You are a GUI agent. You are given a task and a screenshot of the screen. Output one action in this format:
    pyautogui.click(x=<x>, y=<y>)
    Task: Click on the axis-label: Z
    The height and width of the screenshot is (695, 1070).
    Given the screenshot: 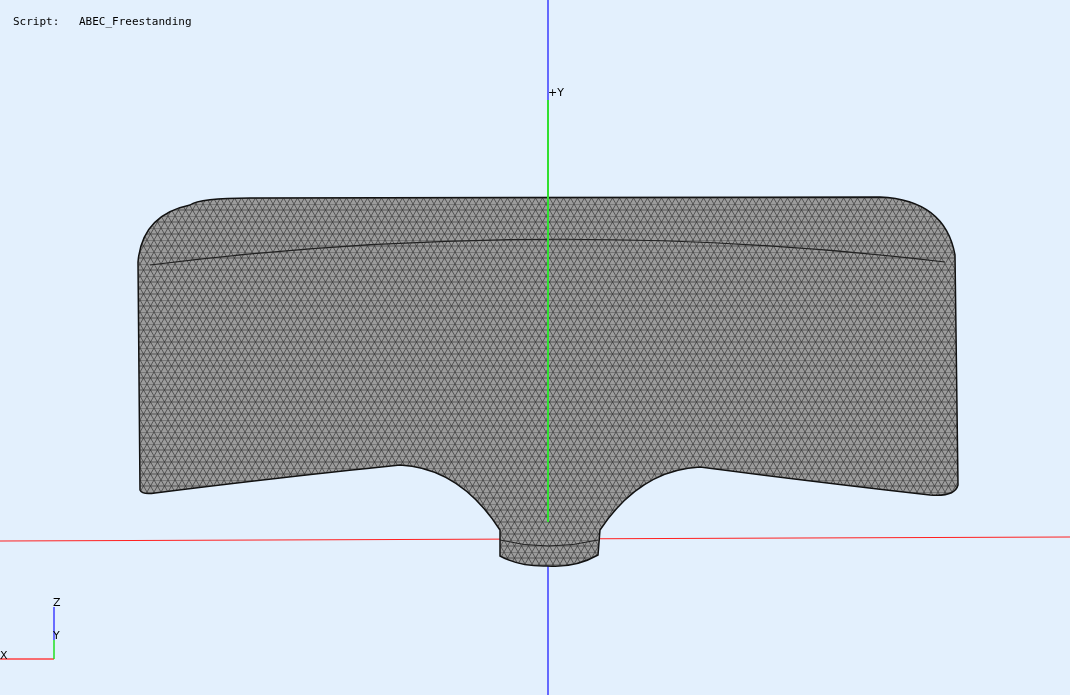 What is the action you would take?
    pyautogui.click(x=57, y=602)
    